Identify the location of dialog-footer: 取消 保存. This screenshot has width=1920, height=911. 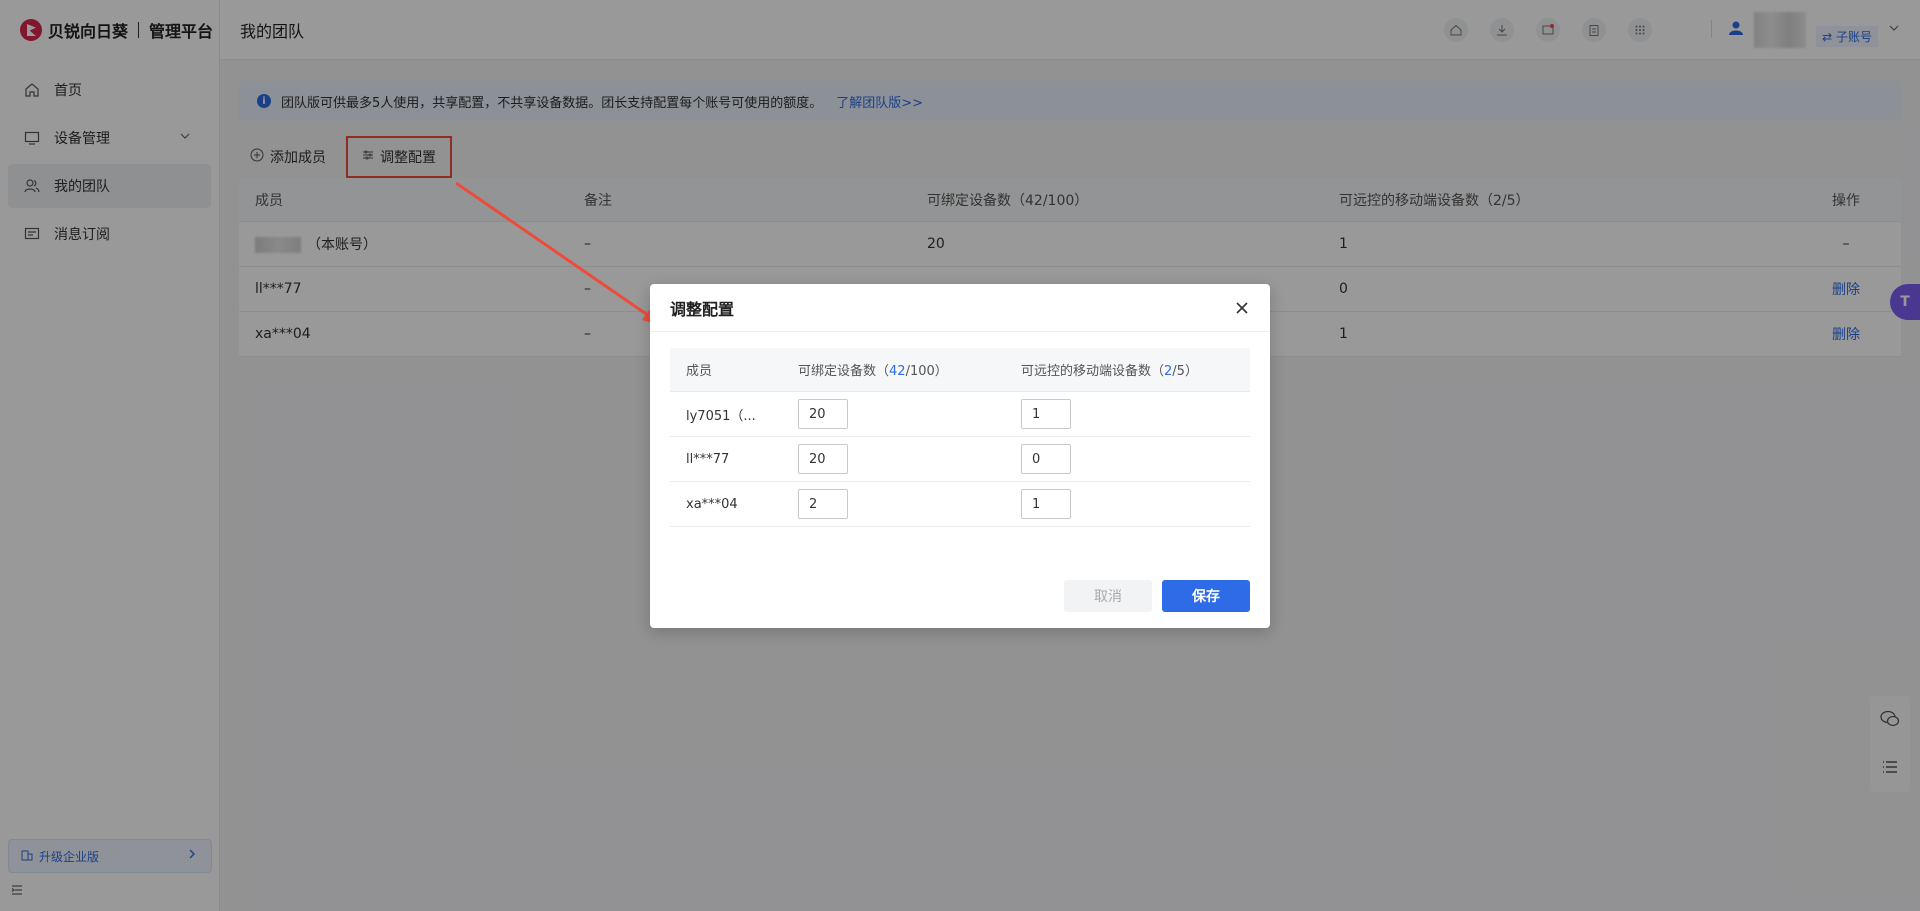
(1157, 596).